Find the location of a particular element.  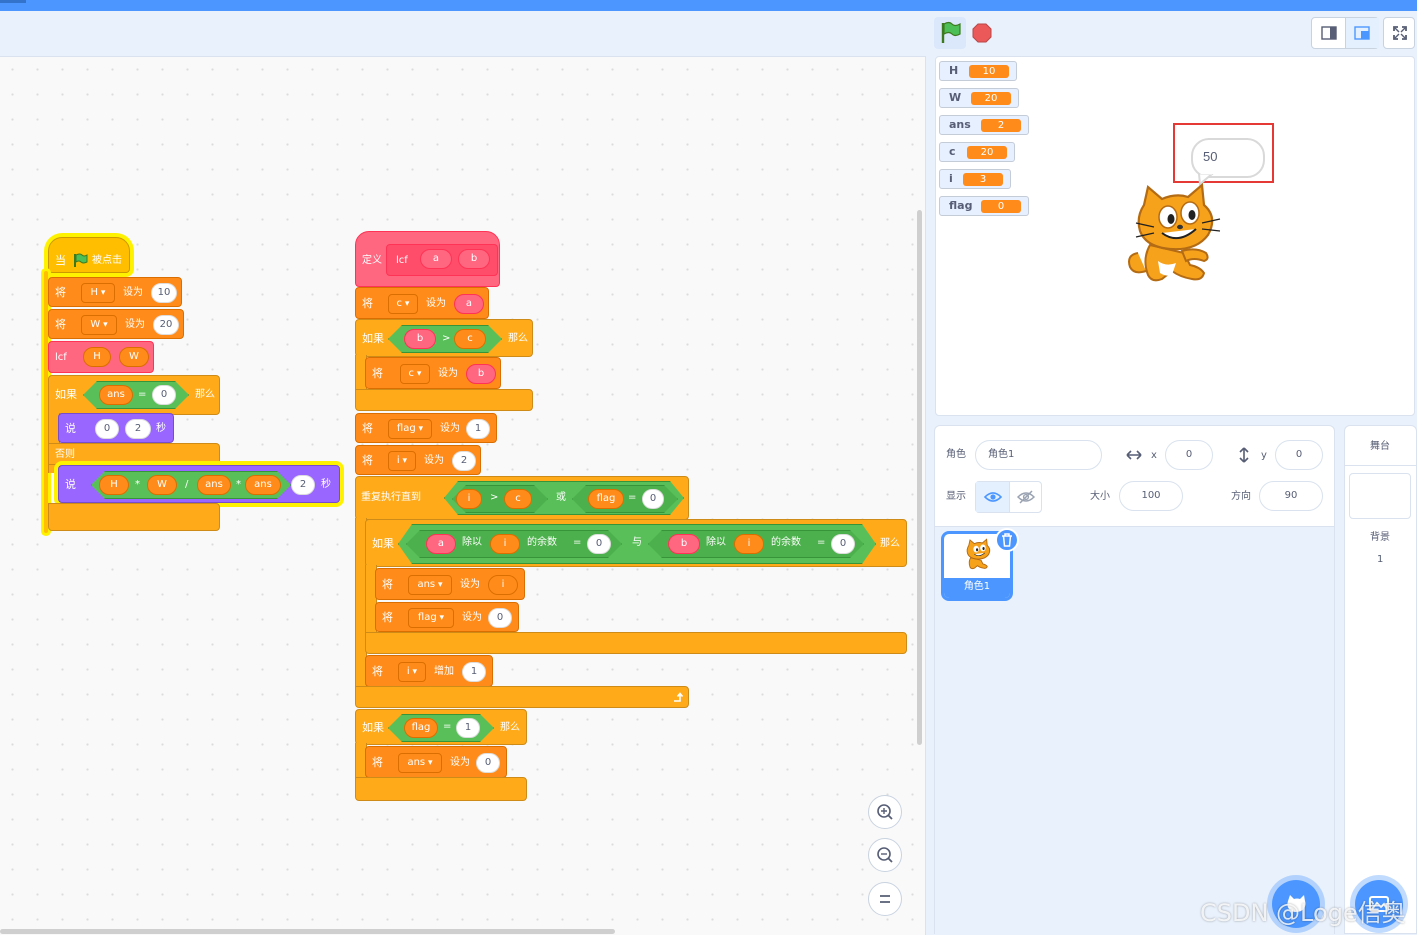

h-reporter: H is located at coordinates (114, 485).